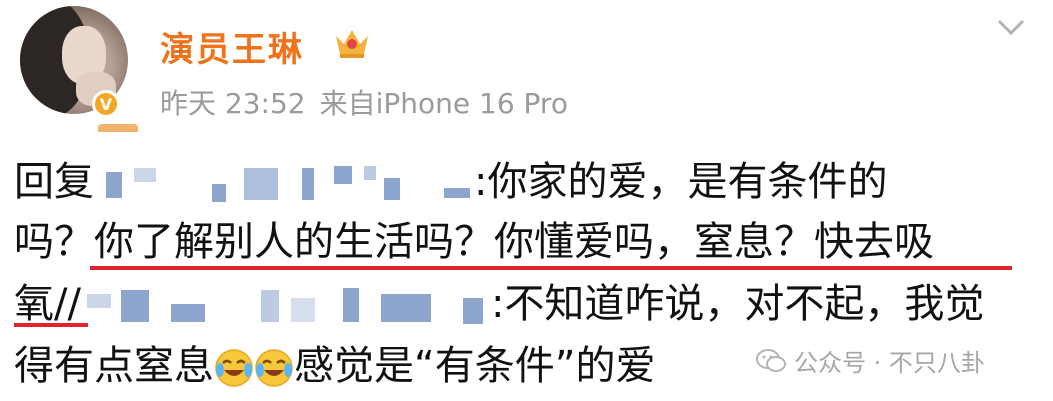  I want to click on author-name: 演员王琳, so click(232, 46).